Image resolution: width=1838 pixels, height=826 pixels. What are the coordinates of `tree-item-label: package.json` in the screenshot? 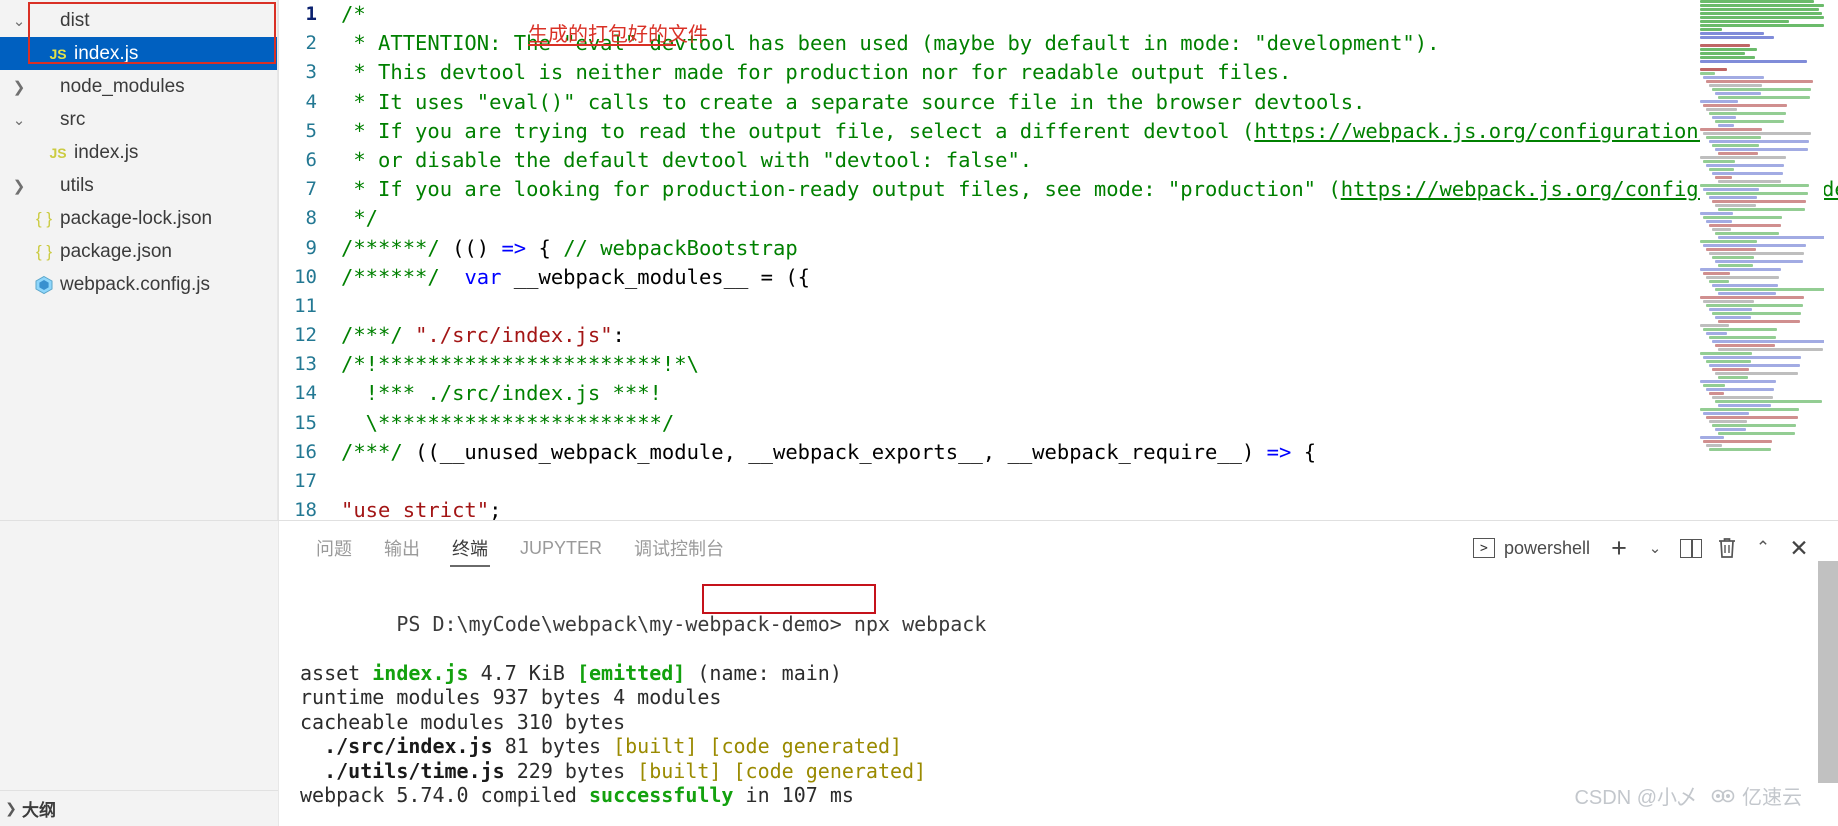 It's located at (116, 251).